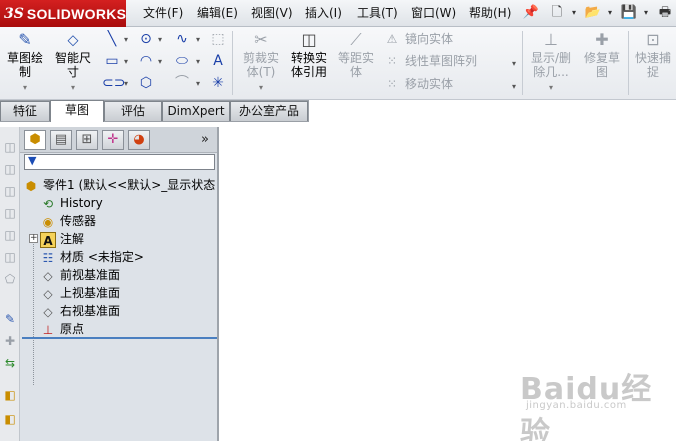 The width and height of the screenshot is (676, 441). Describe the element at coordinates (430, 61) in the screenshot. I see `linear-pattern-button: ⁙ 线性草图阵列` at that location.